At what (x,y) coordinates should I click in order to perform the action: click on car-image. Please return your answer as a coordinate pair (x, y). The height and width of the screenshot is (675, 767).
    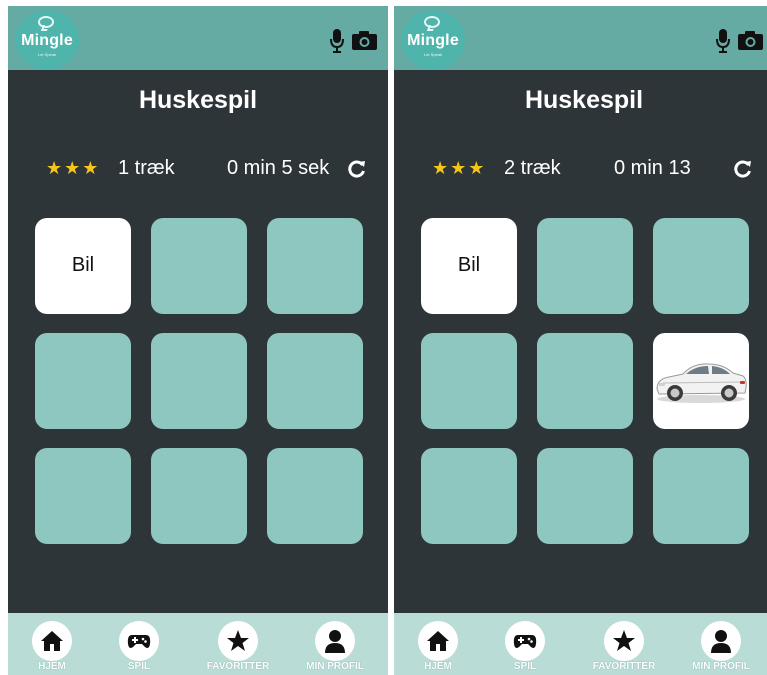
    Looking at the image, I should click on (701, 383).